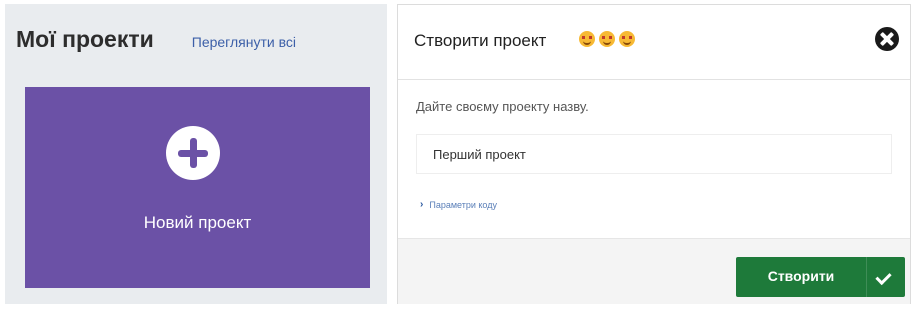  Describe the element at coordinates (502, 106) in the screenshot. I see `project-name-prompt: Дайте своєму проекту назву.` at that location.